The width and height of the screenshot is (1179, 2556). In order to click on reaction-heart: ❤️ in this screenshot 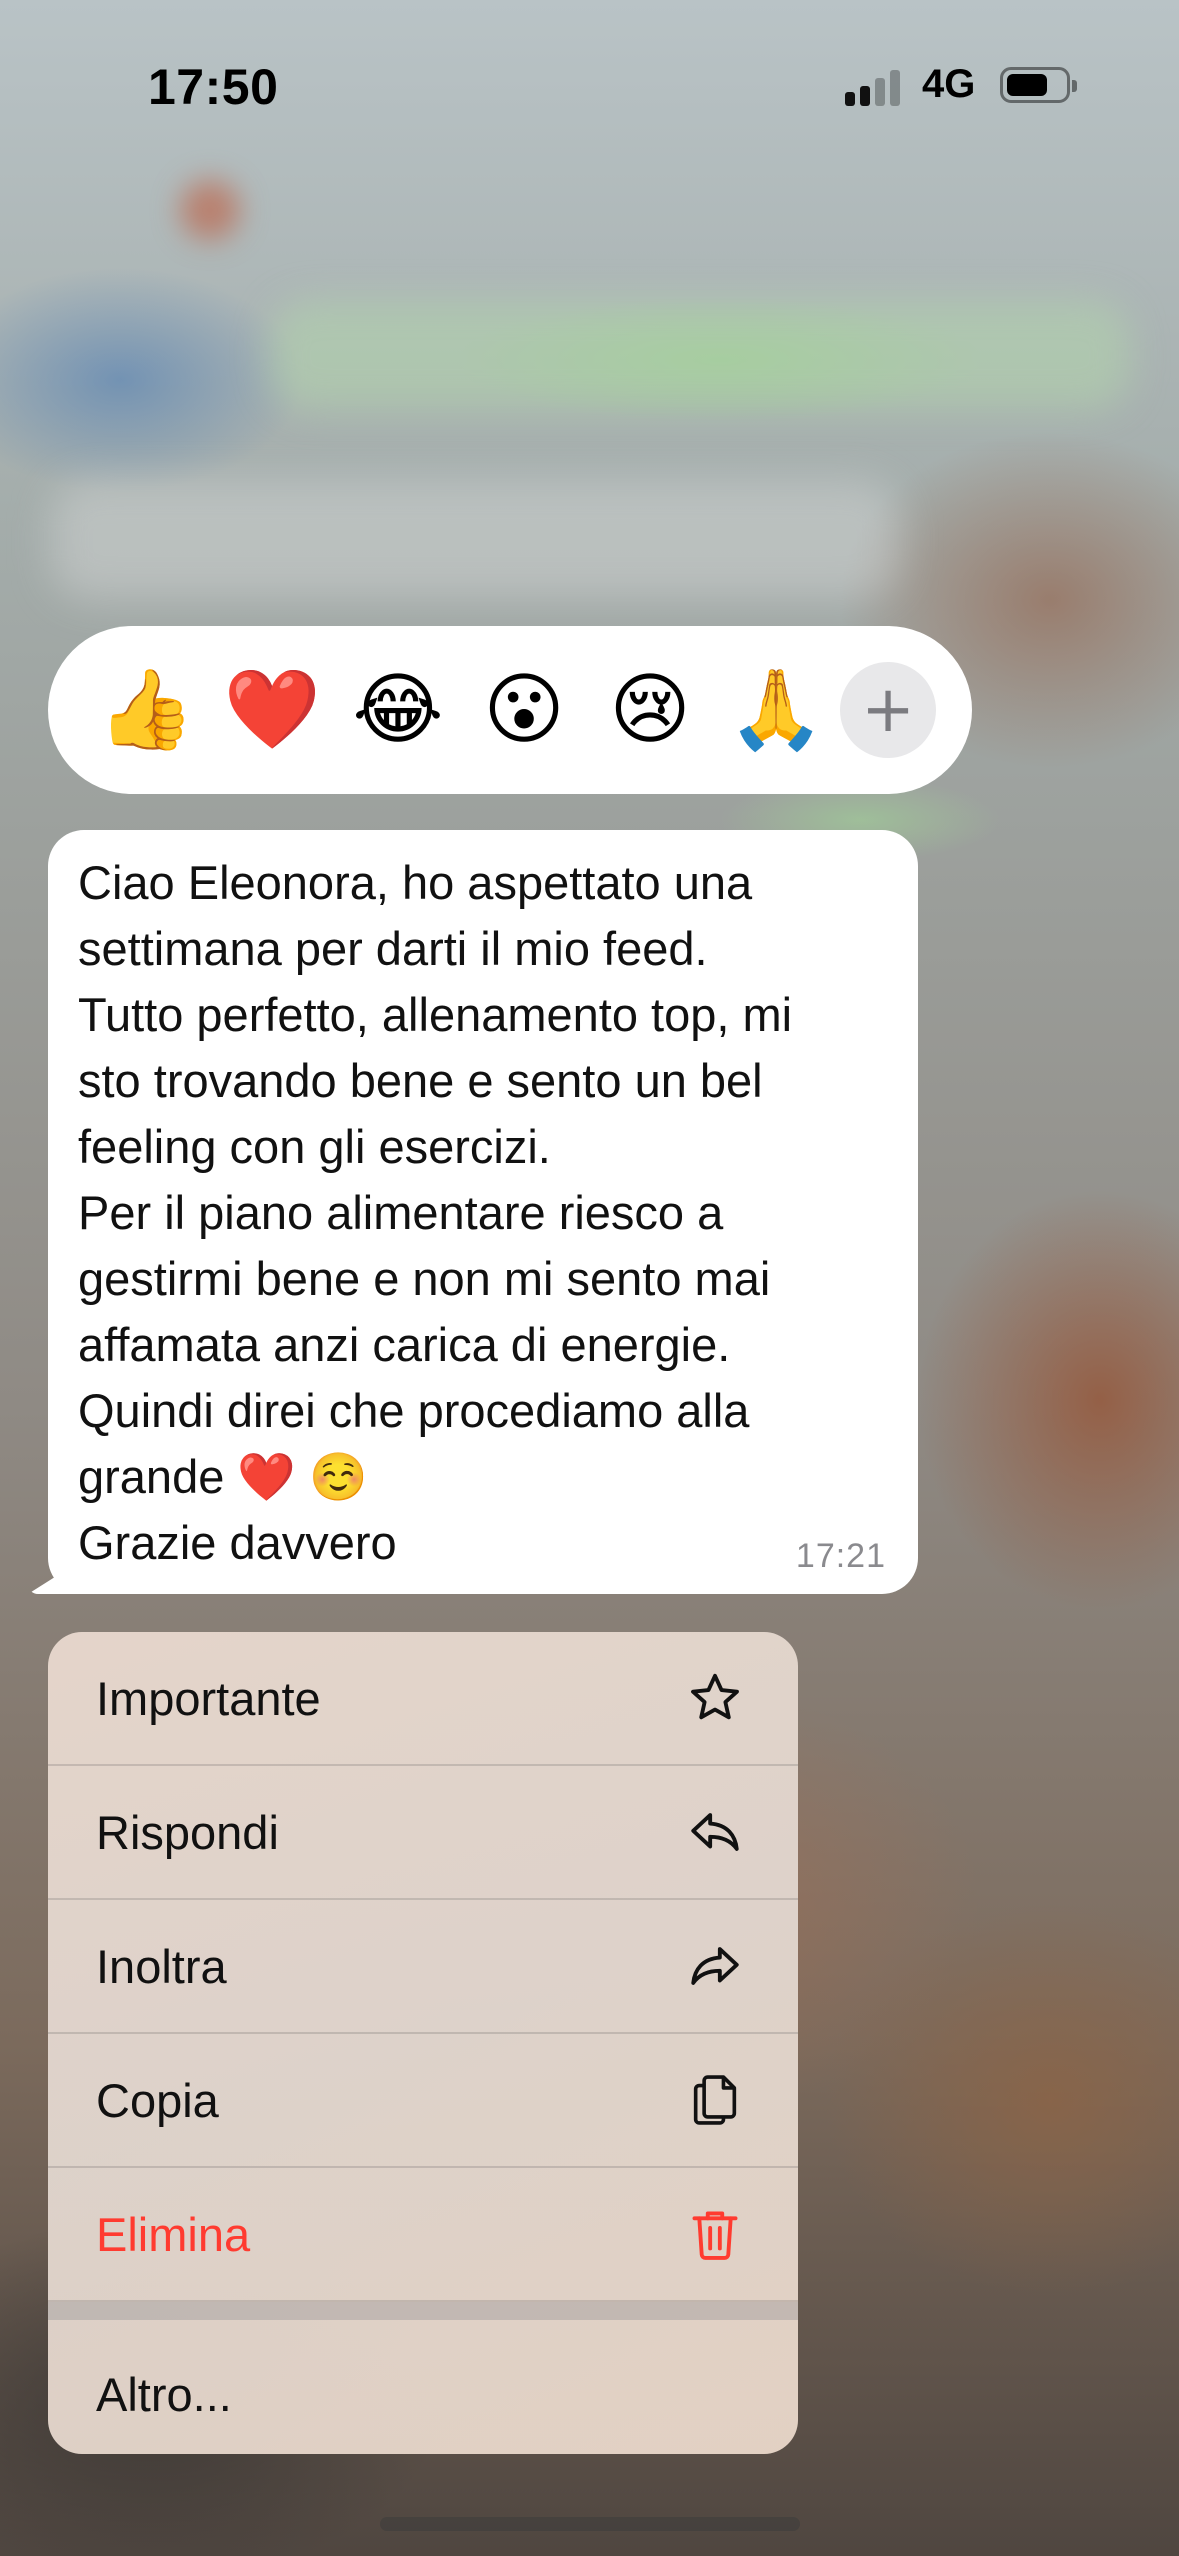, I will do `click(272, 710)`.